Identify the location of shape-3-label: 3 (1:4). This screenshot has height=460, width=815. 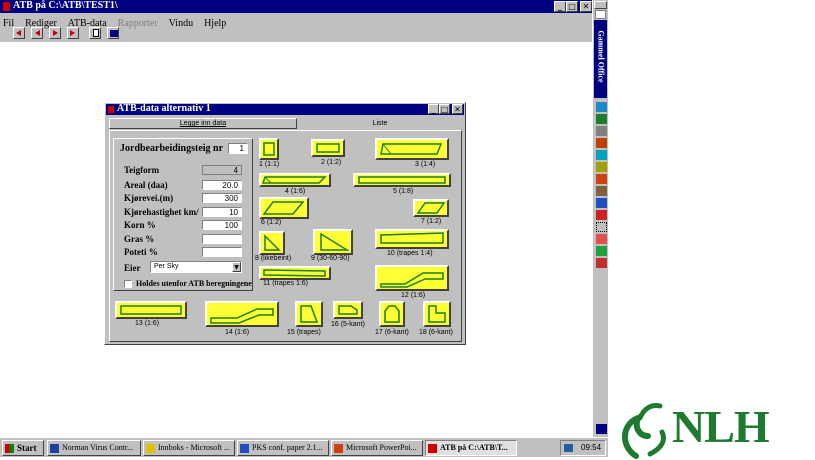
(425, 164).